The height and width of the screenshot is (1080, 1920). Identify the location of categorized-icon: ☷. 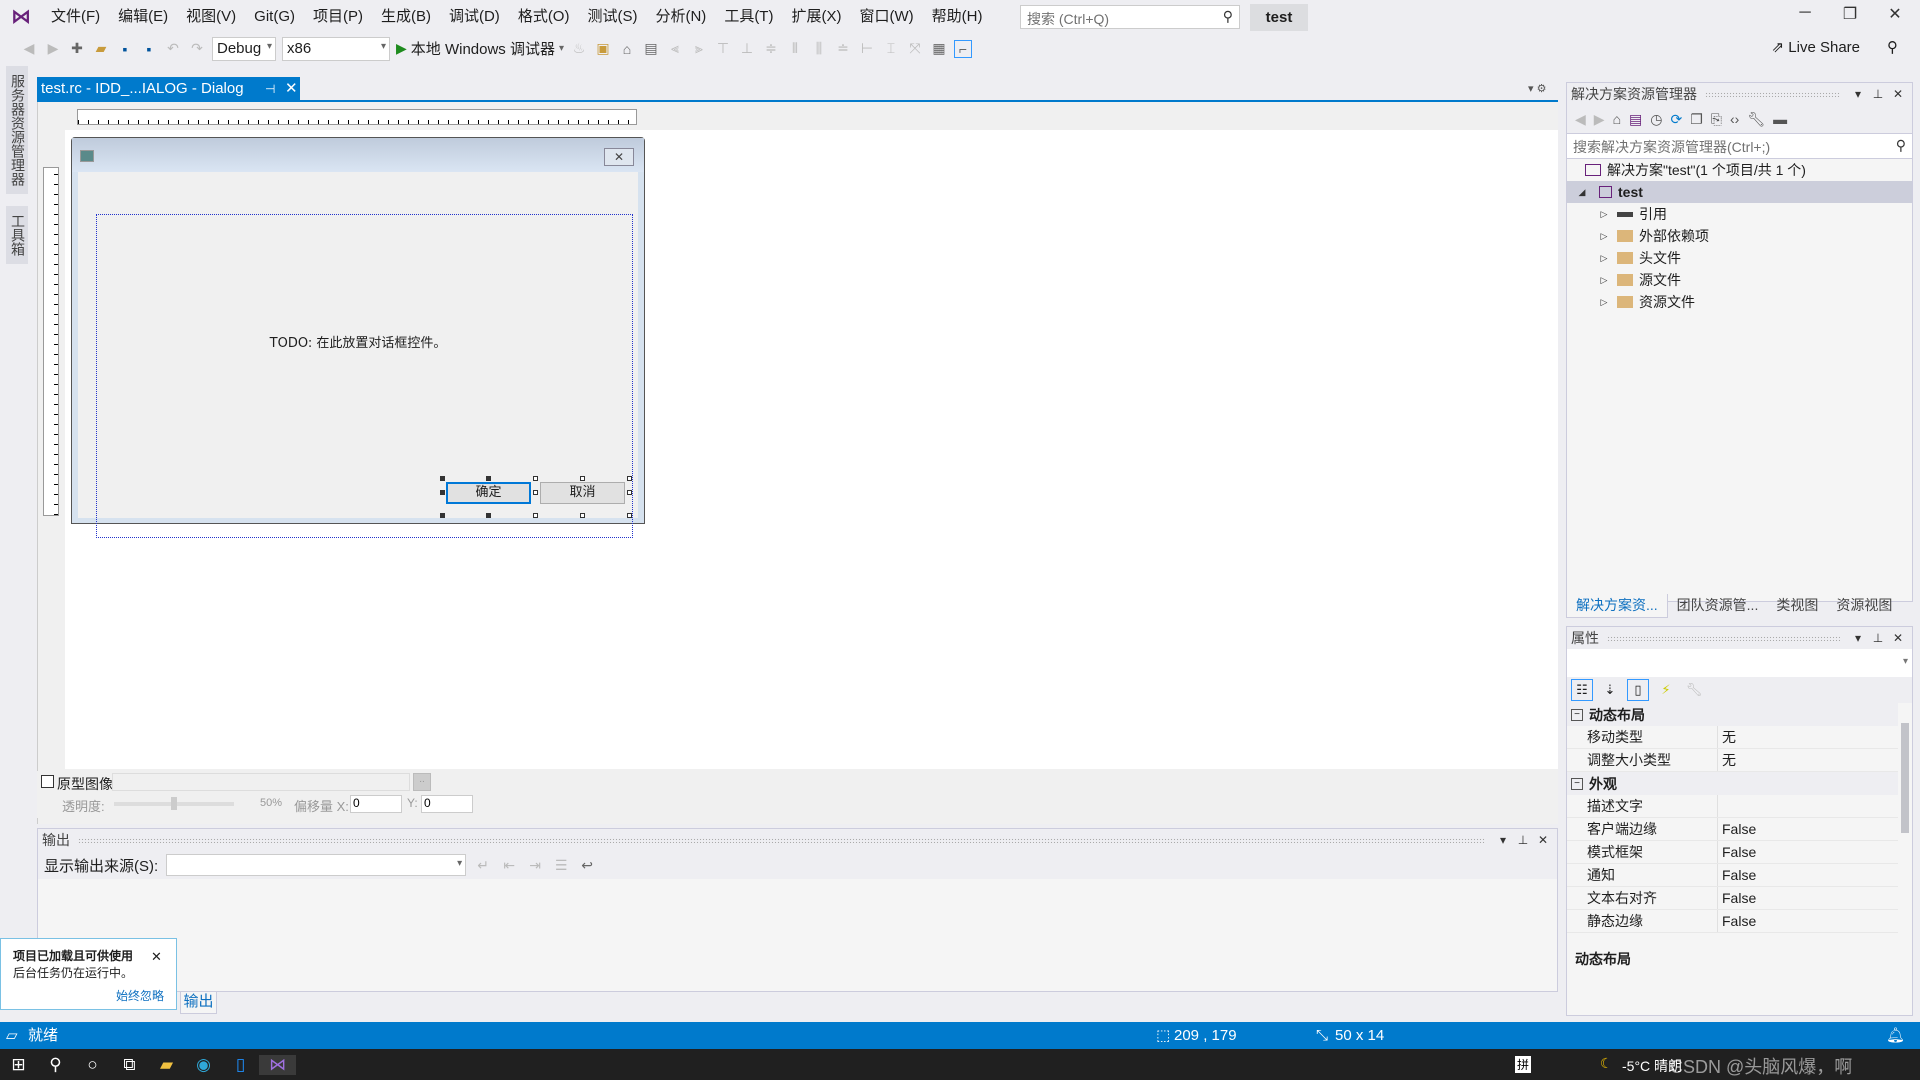
(1582, 690).